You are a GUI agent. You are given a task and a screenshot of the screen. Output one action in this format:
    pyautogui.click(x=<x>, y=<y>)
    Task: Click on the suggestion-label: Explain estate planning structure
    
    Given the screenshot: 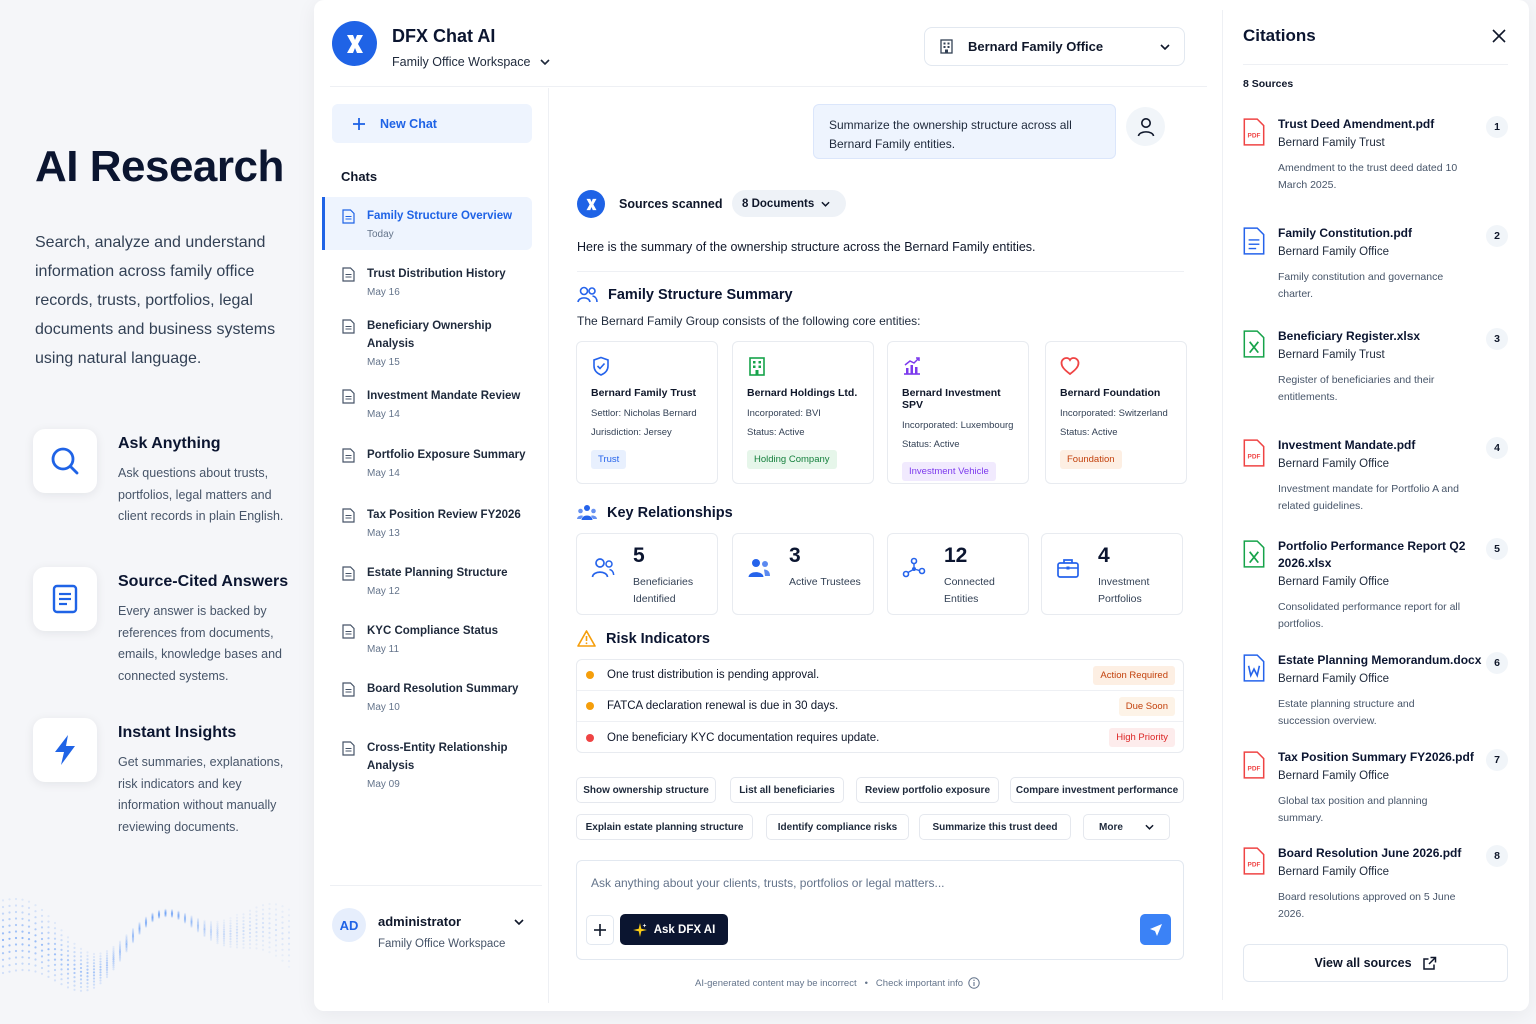 What is the action you would take?
    pyautogui.click(x=664, y=827)
    